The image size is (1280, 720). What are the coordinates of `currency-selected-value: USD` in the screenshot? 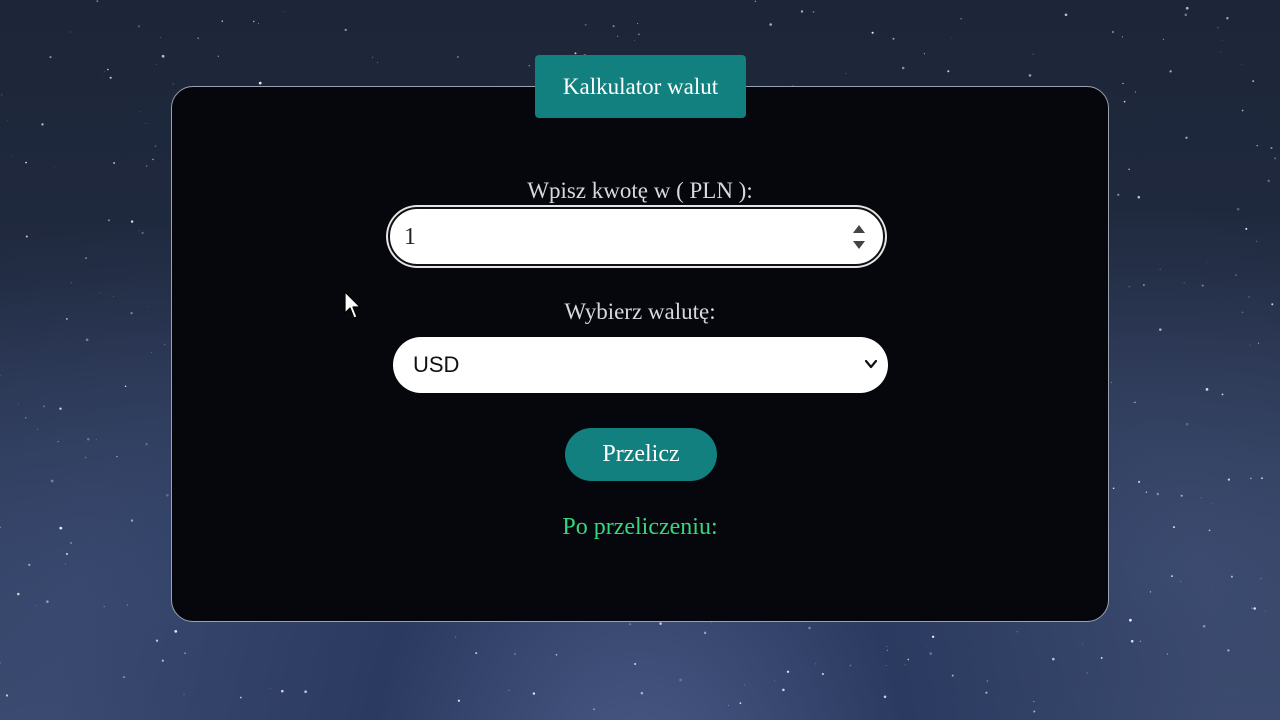 It's located at (436, 364).